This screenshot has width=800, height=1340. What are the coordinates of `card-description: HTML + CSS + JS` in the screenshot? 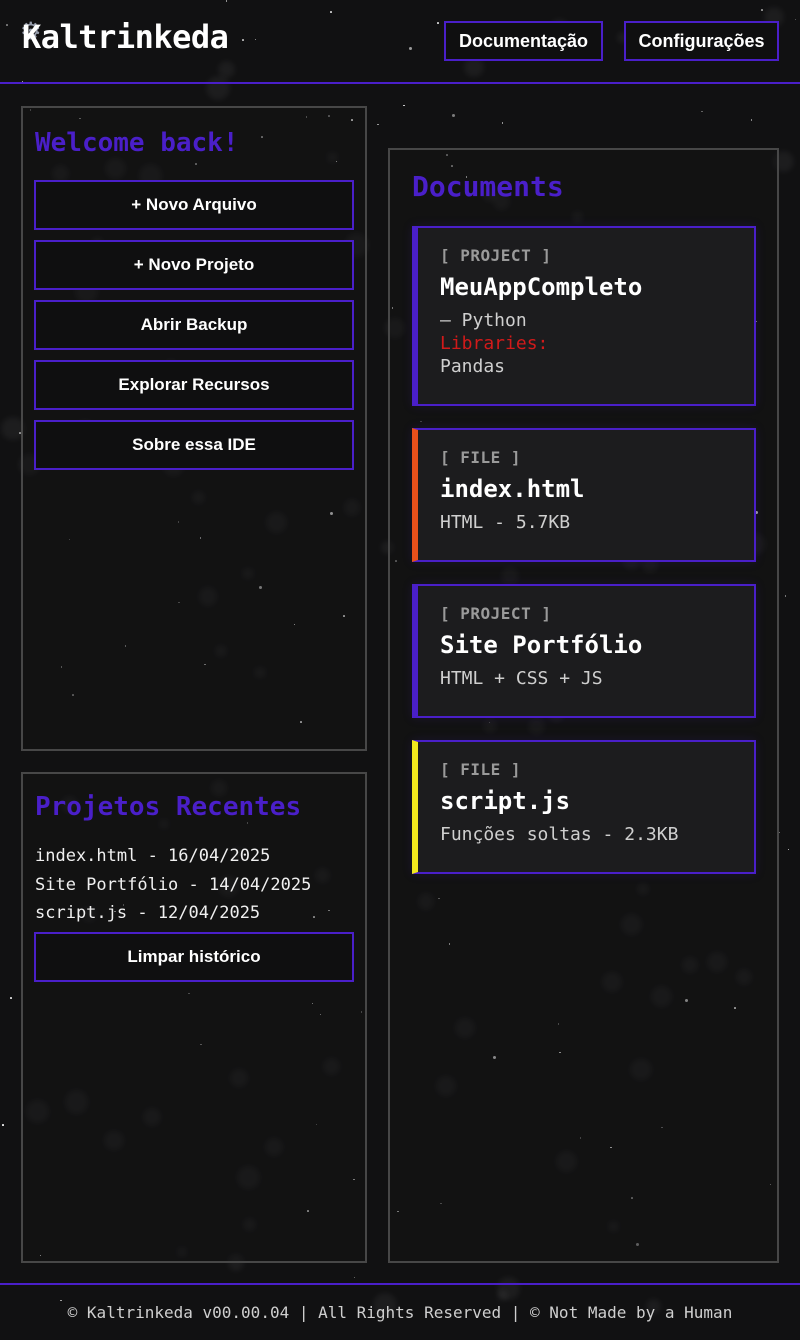 It's located at (521, 678).